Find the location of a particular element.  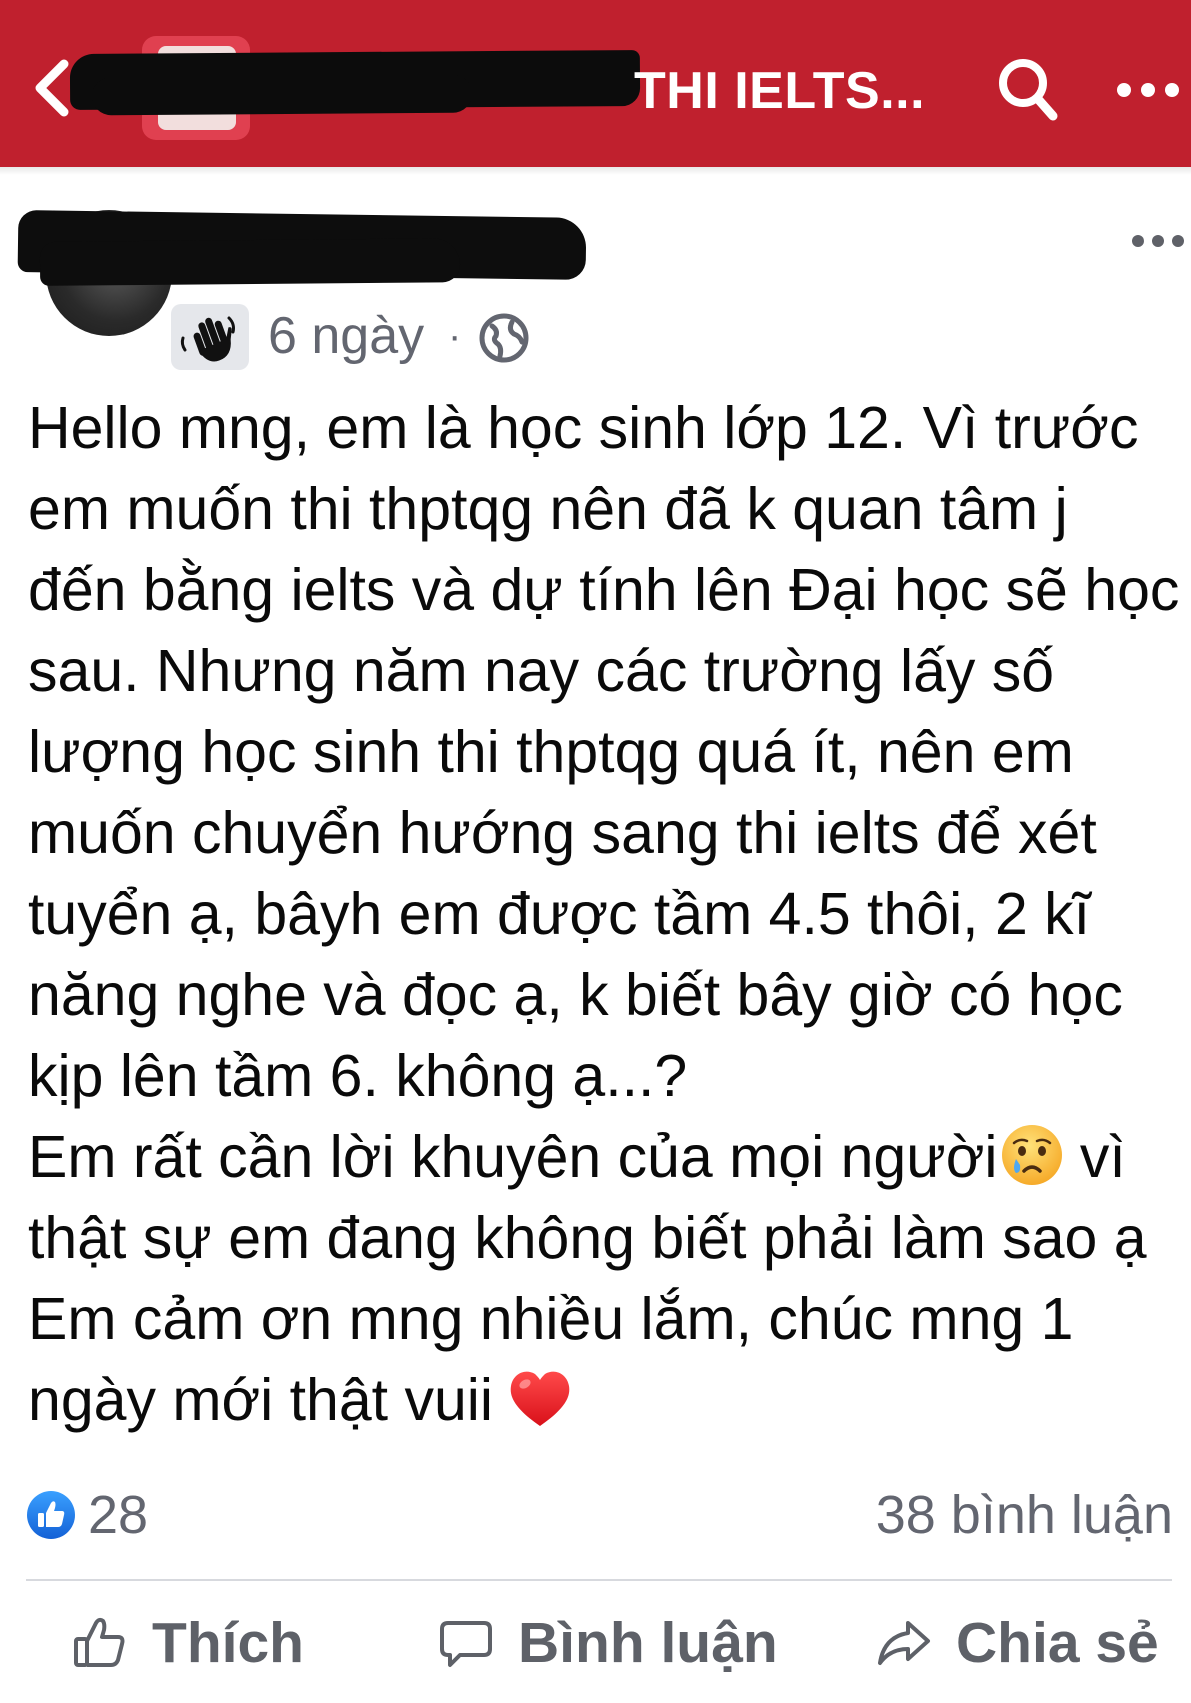

wave-hand-icon is located at coordinates (207, 339).